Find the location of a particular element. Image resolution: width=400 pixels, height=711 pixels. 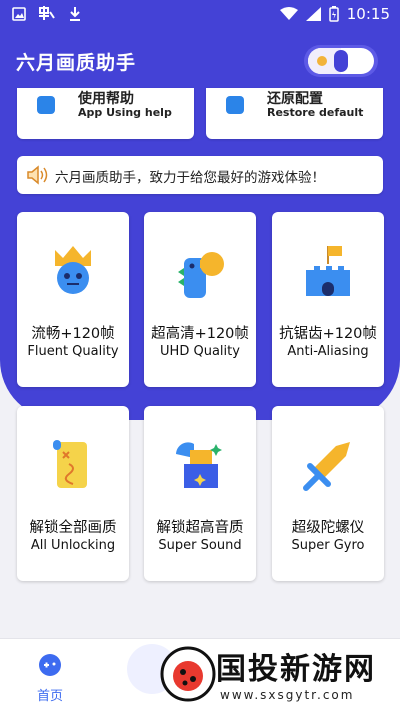

battery-icon is located at coordinates (334, 14).